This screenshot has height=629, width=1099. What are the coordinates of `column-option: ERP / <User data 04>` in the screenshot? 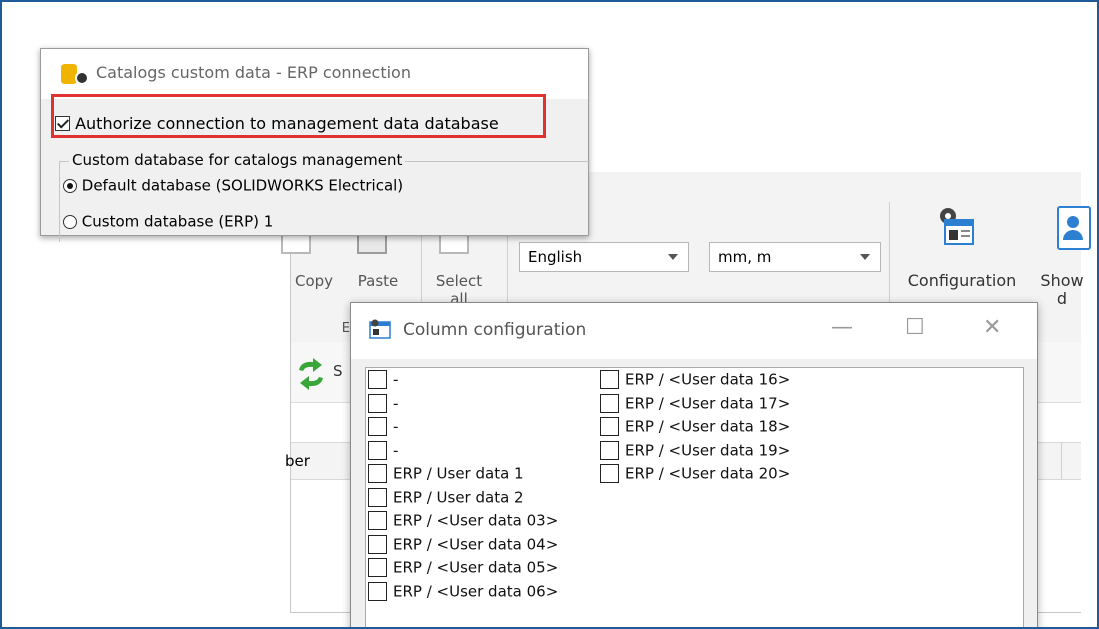 It's located at (463, 544).